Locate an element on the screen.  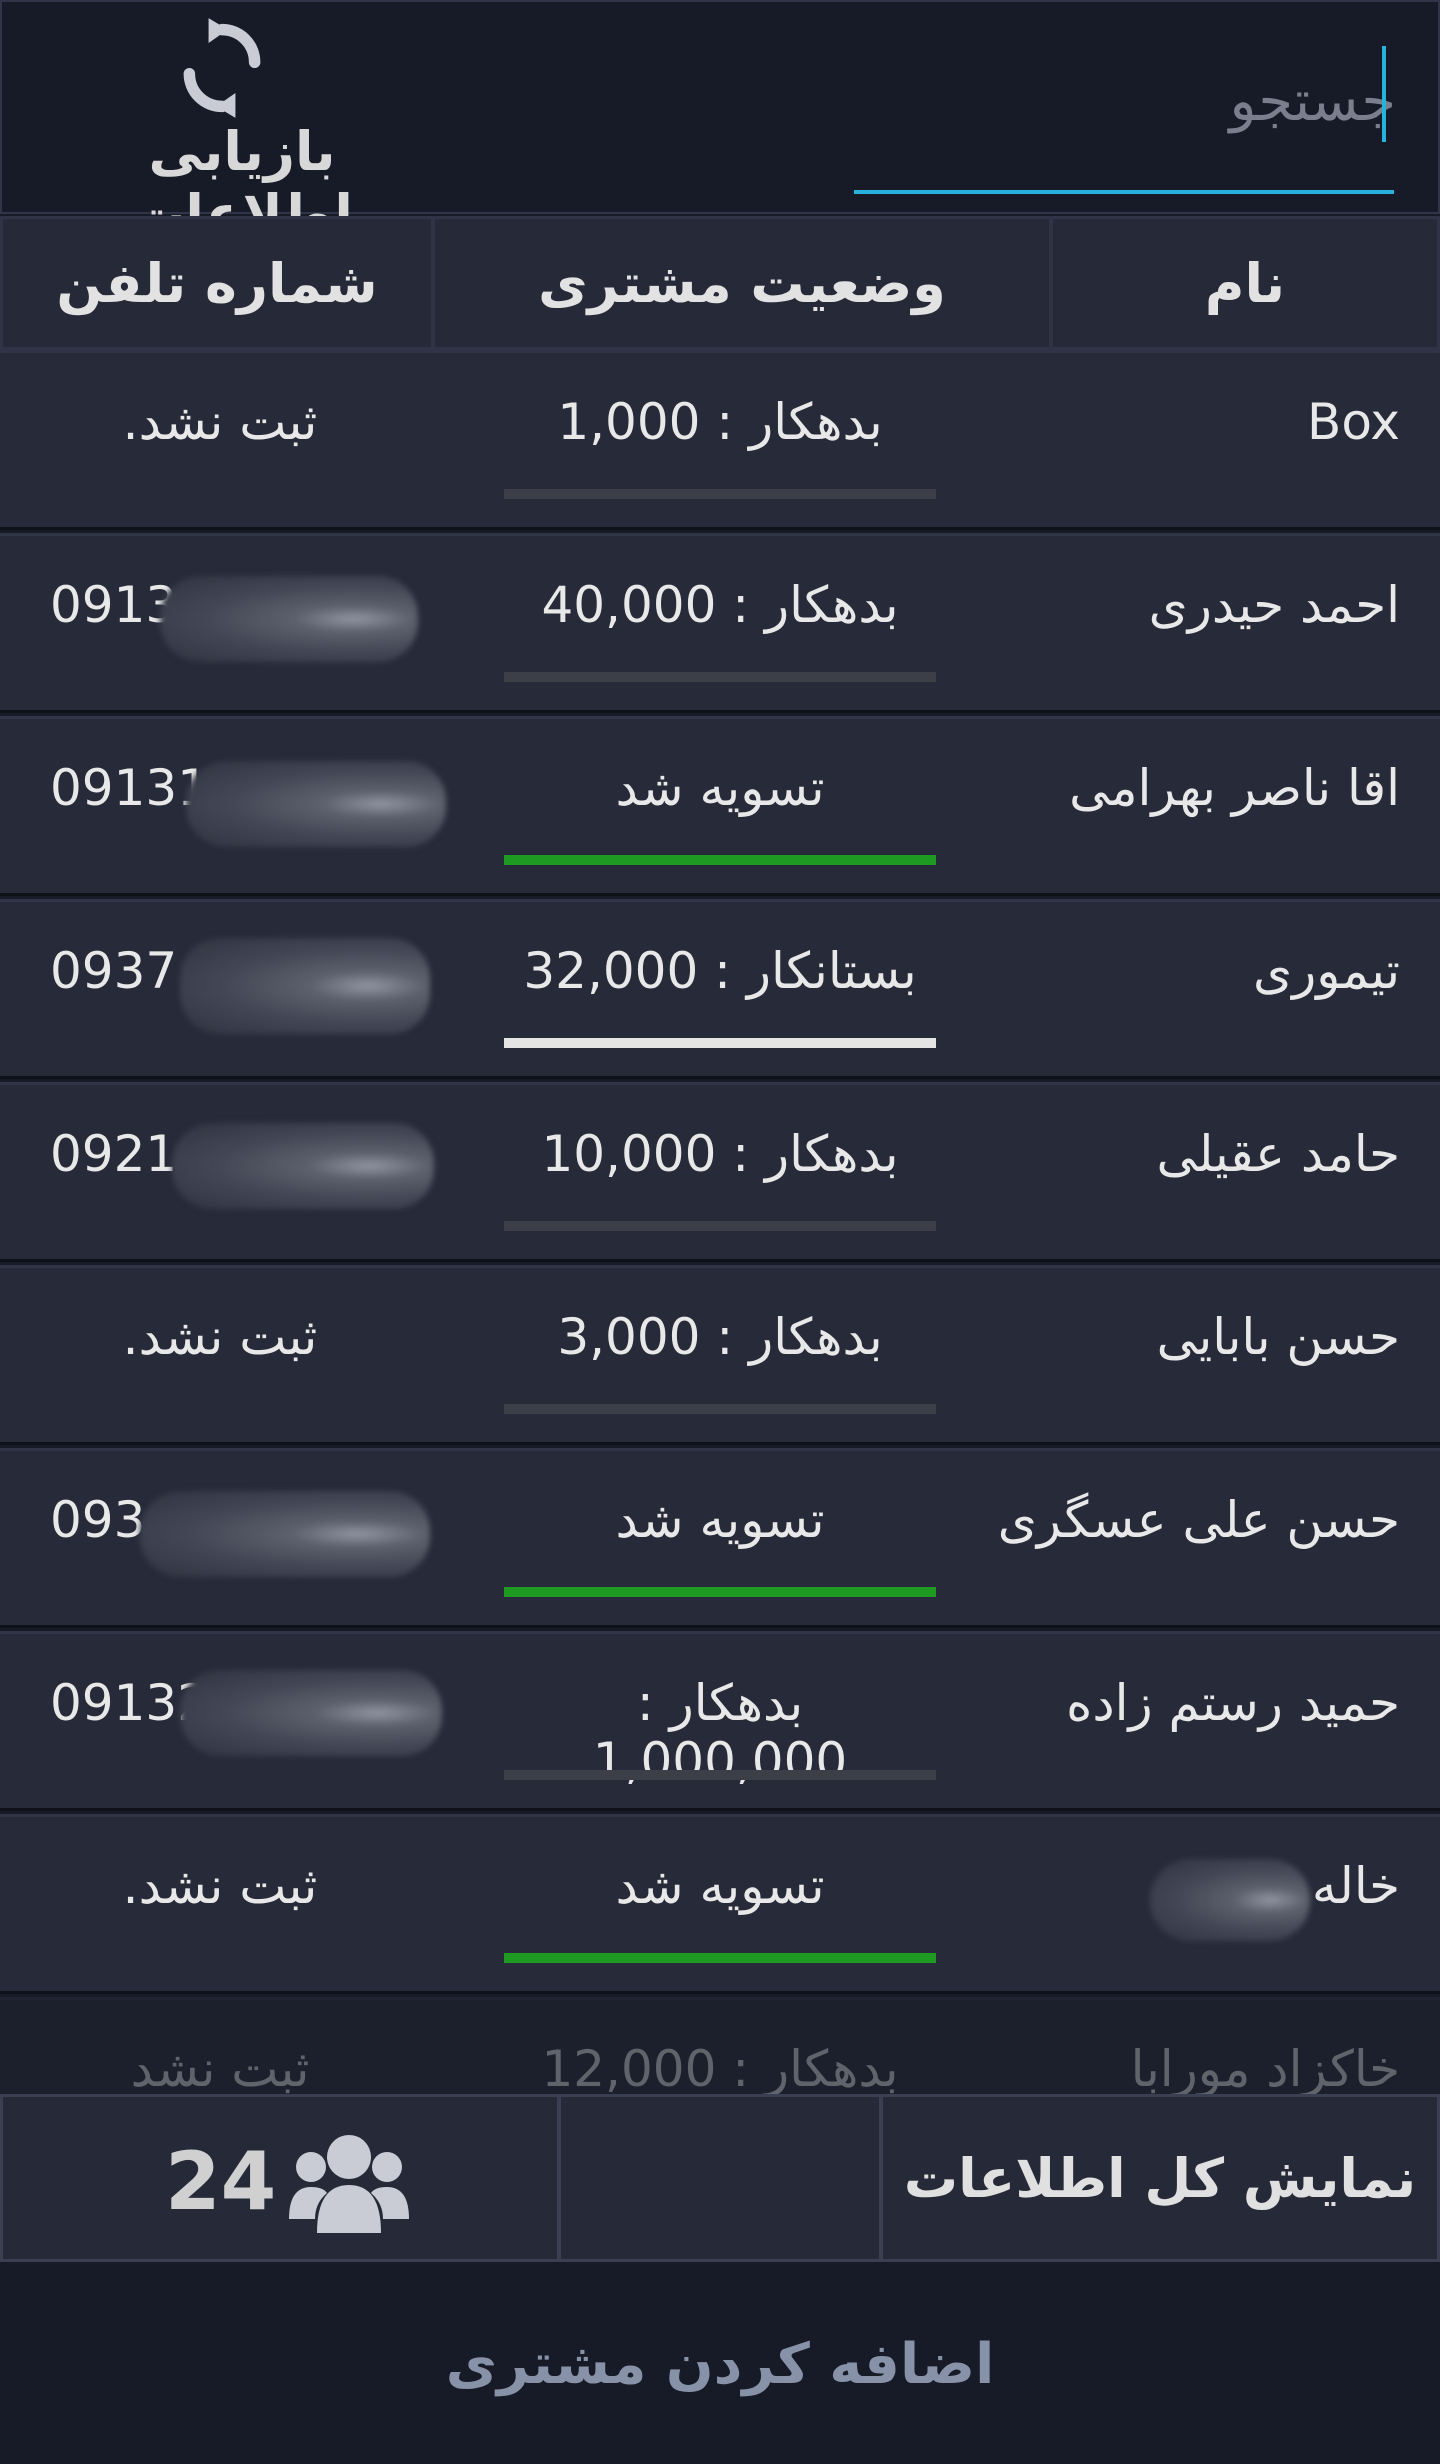
show-all-label: نمایش کل اطلاعات is located at coordinates (1160, 2178).